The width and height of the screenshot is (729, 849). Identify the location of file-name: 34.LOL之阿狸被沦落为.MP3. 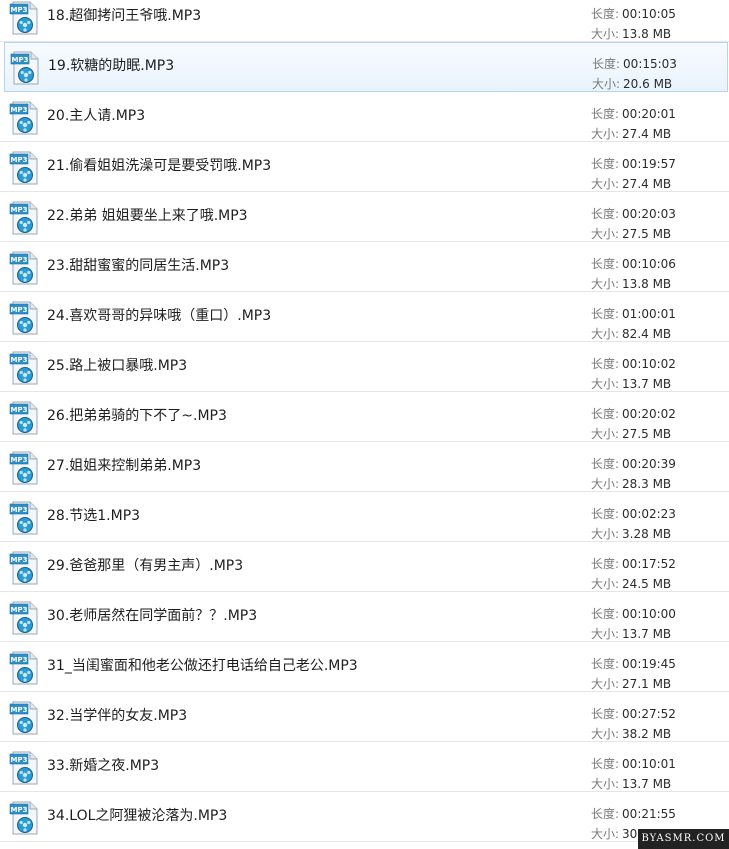
(137, 815).